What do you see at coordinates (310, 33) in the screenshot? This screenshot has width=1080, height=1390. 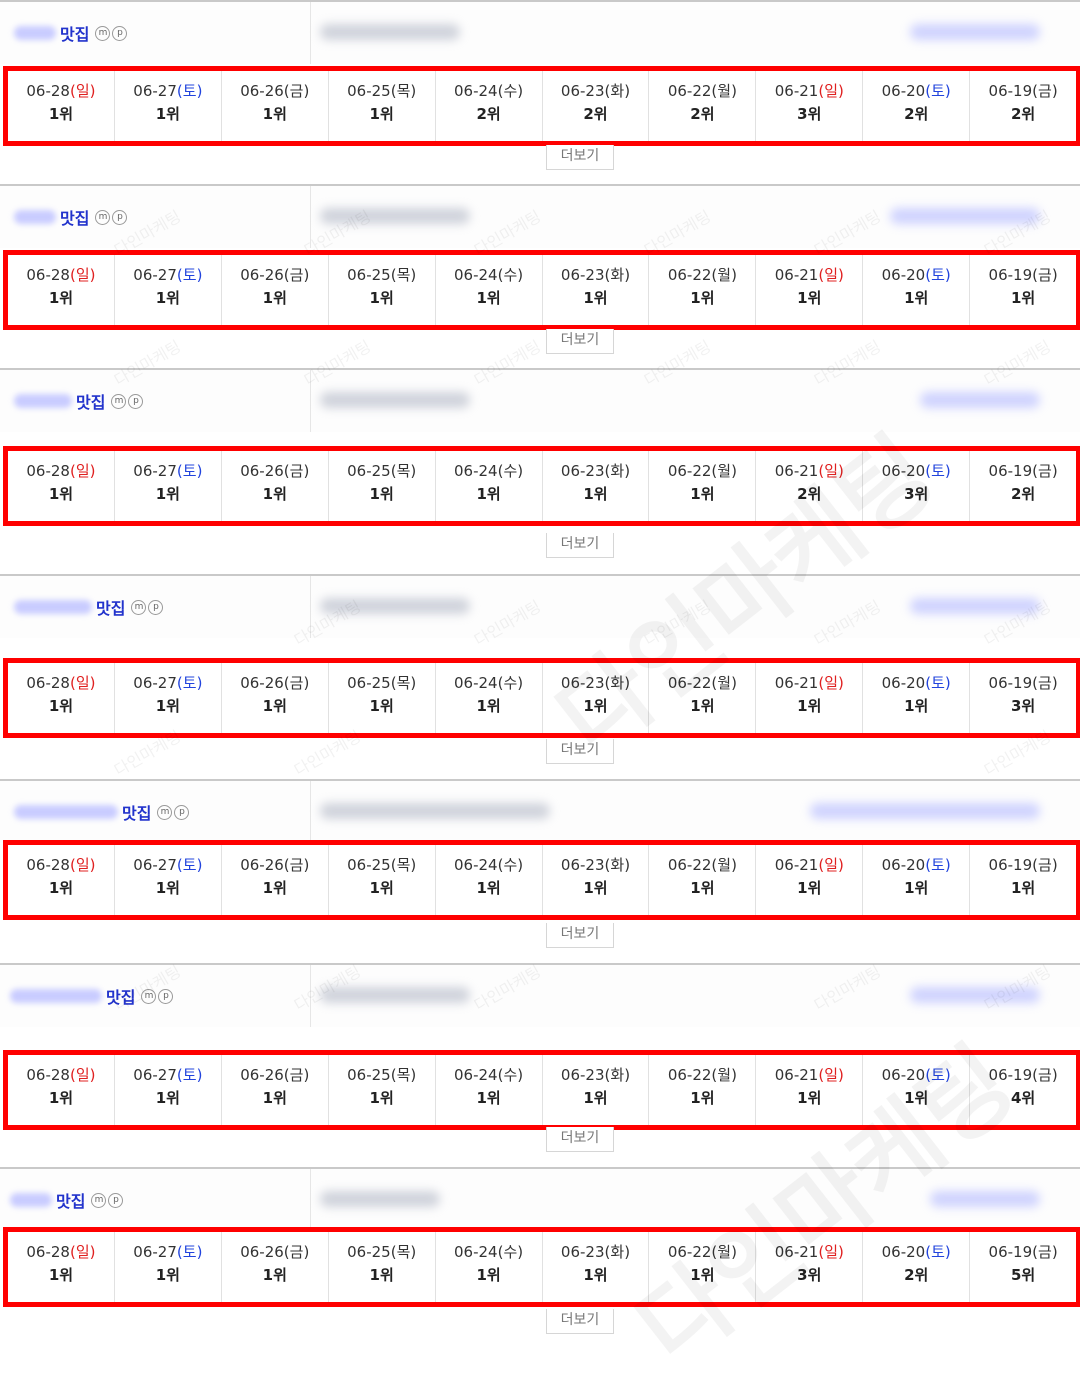 I see `column-divider` at bounding box center [310, 33].